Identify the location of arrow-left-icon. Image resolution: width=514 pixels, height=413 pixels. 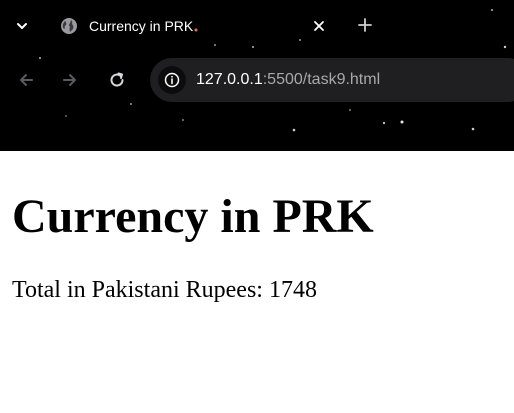
(26, 80).